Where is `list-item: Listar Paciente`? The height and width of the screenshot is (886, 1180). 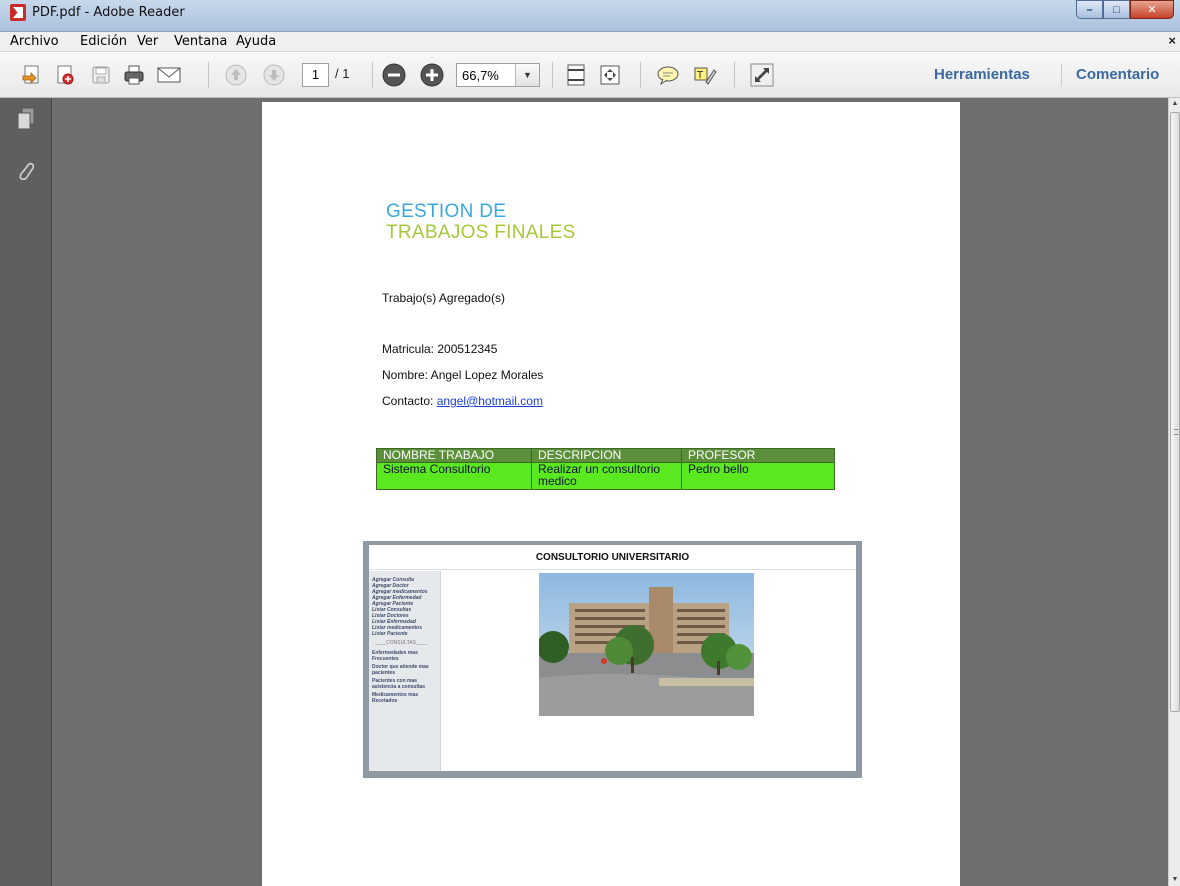 list-item: Listar Paciente is located at coordinates (390, 634).